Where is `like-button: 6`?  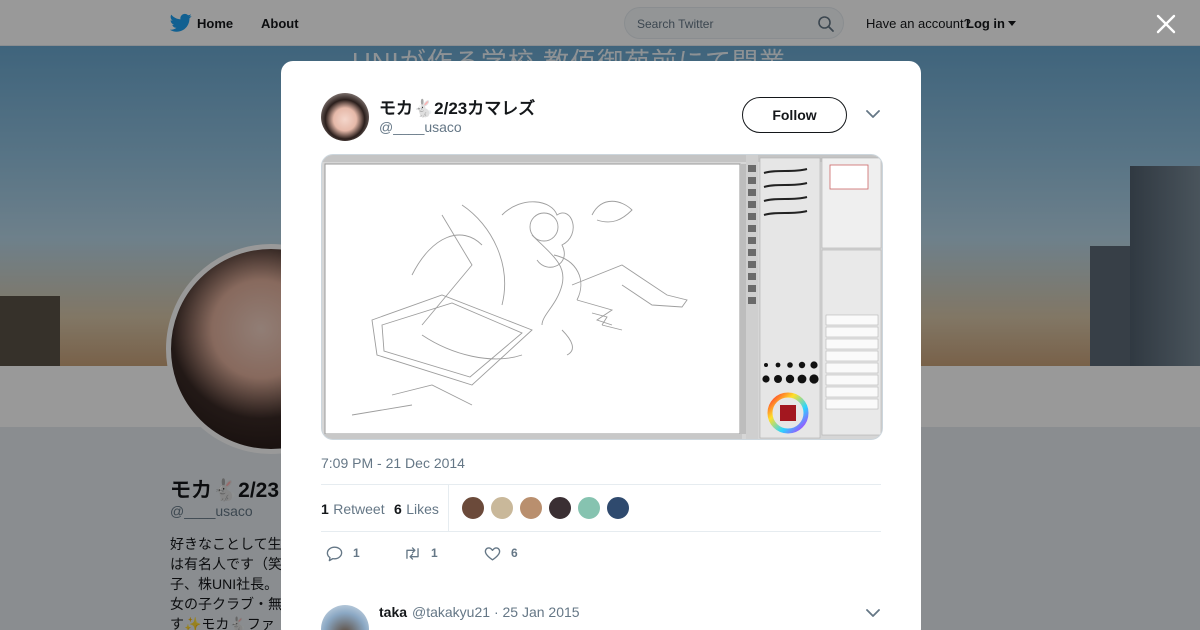
like-button: 6 is located at coordinates (500, 553).